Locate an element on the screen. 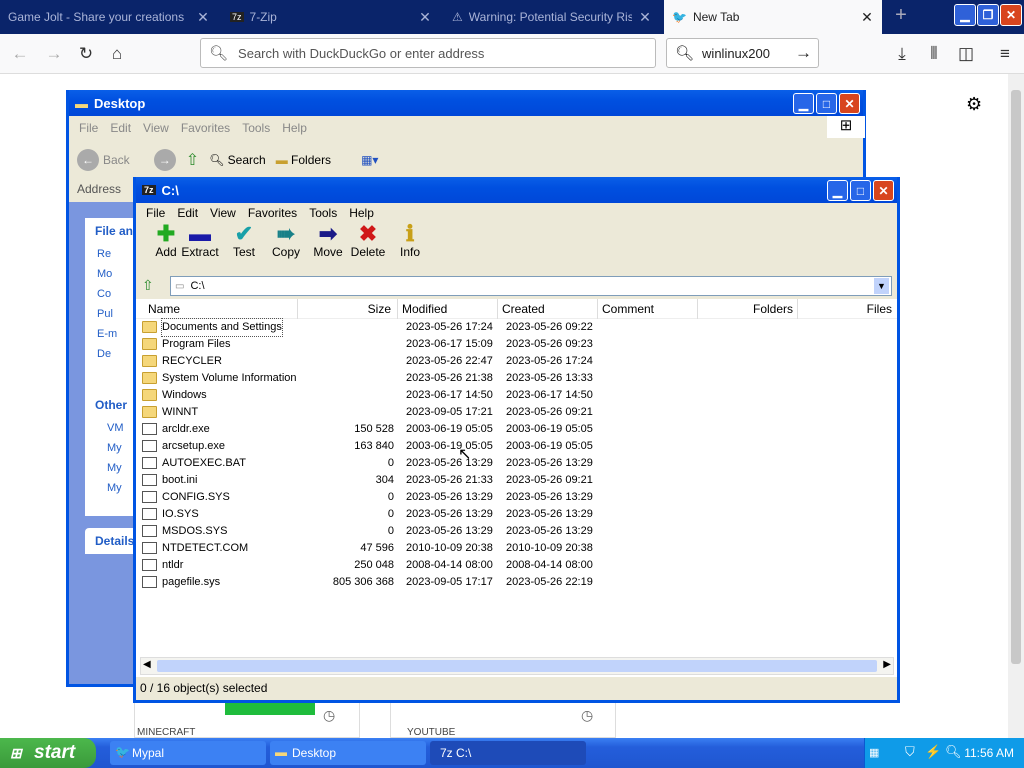 This screenshot has height=768, width=1024. tab-new-tab: 🐦 New Tab ✕ is located at coordinates (773, 17).